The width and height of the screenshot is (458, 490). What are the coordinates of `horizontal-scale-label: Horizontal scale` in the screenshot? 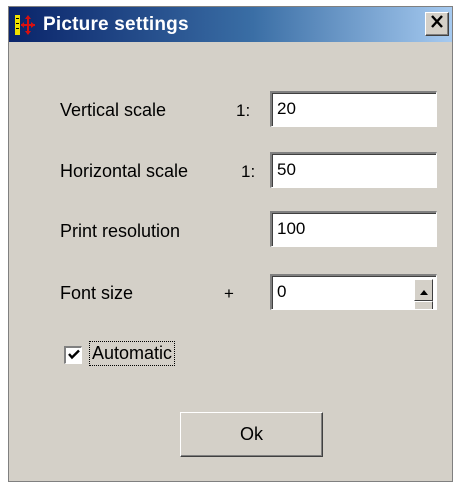 It's located at (124, 171).